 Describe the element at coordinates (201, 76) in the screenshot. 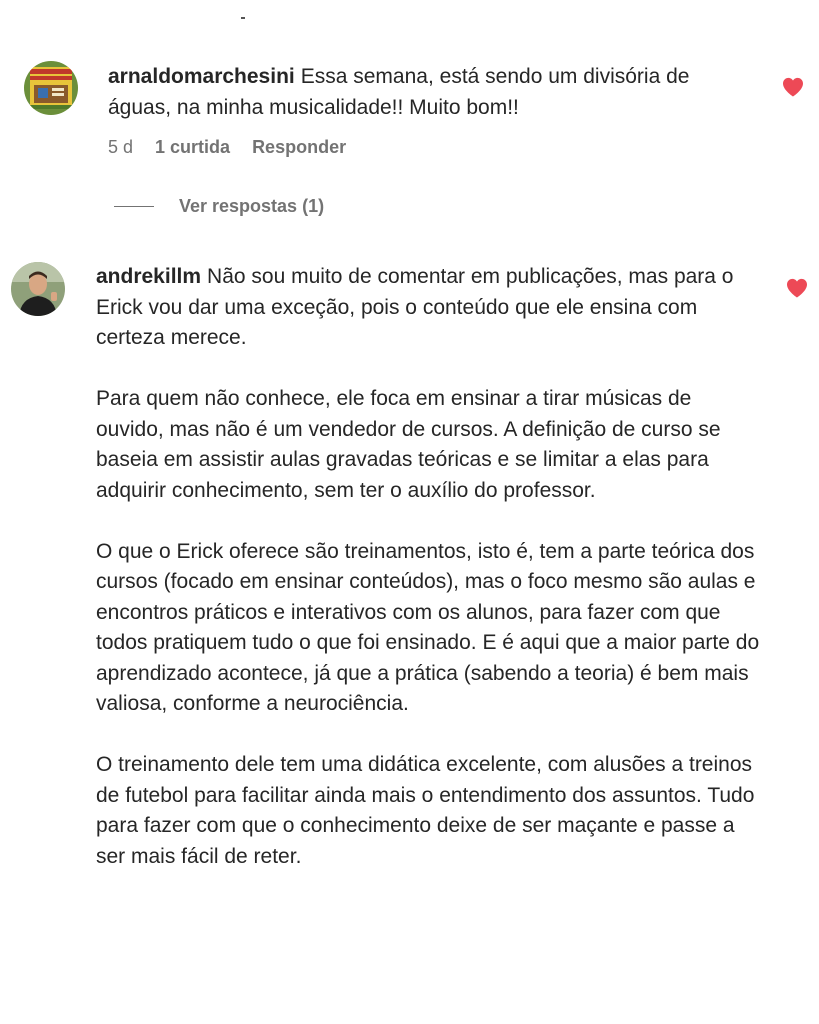

I see `username: arnaldomarchesini` at that location.